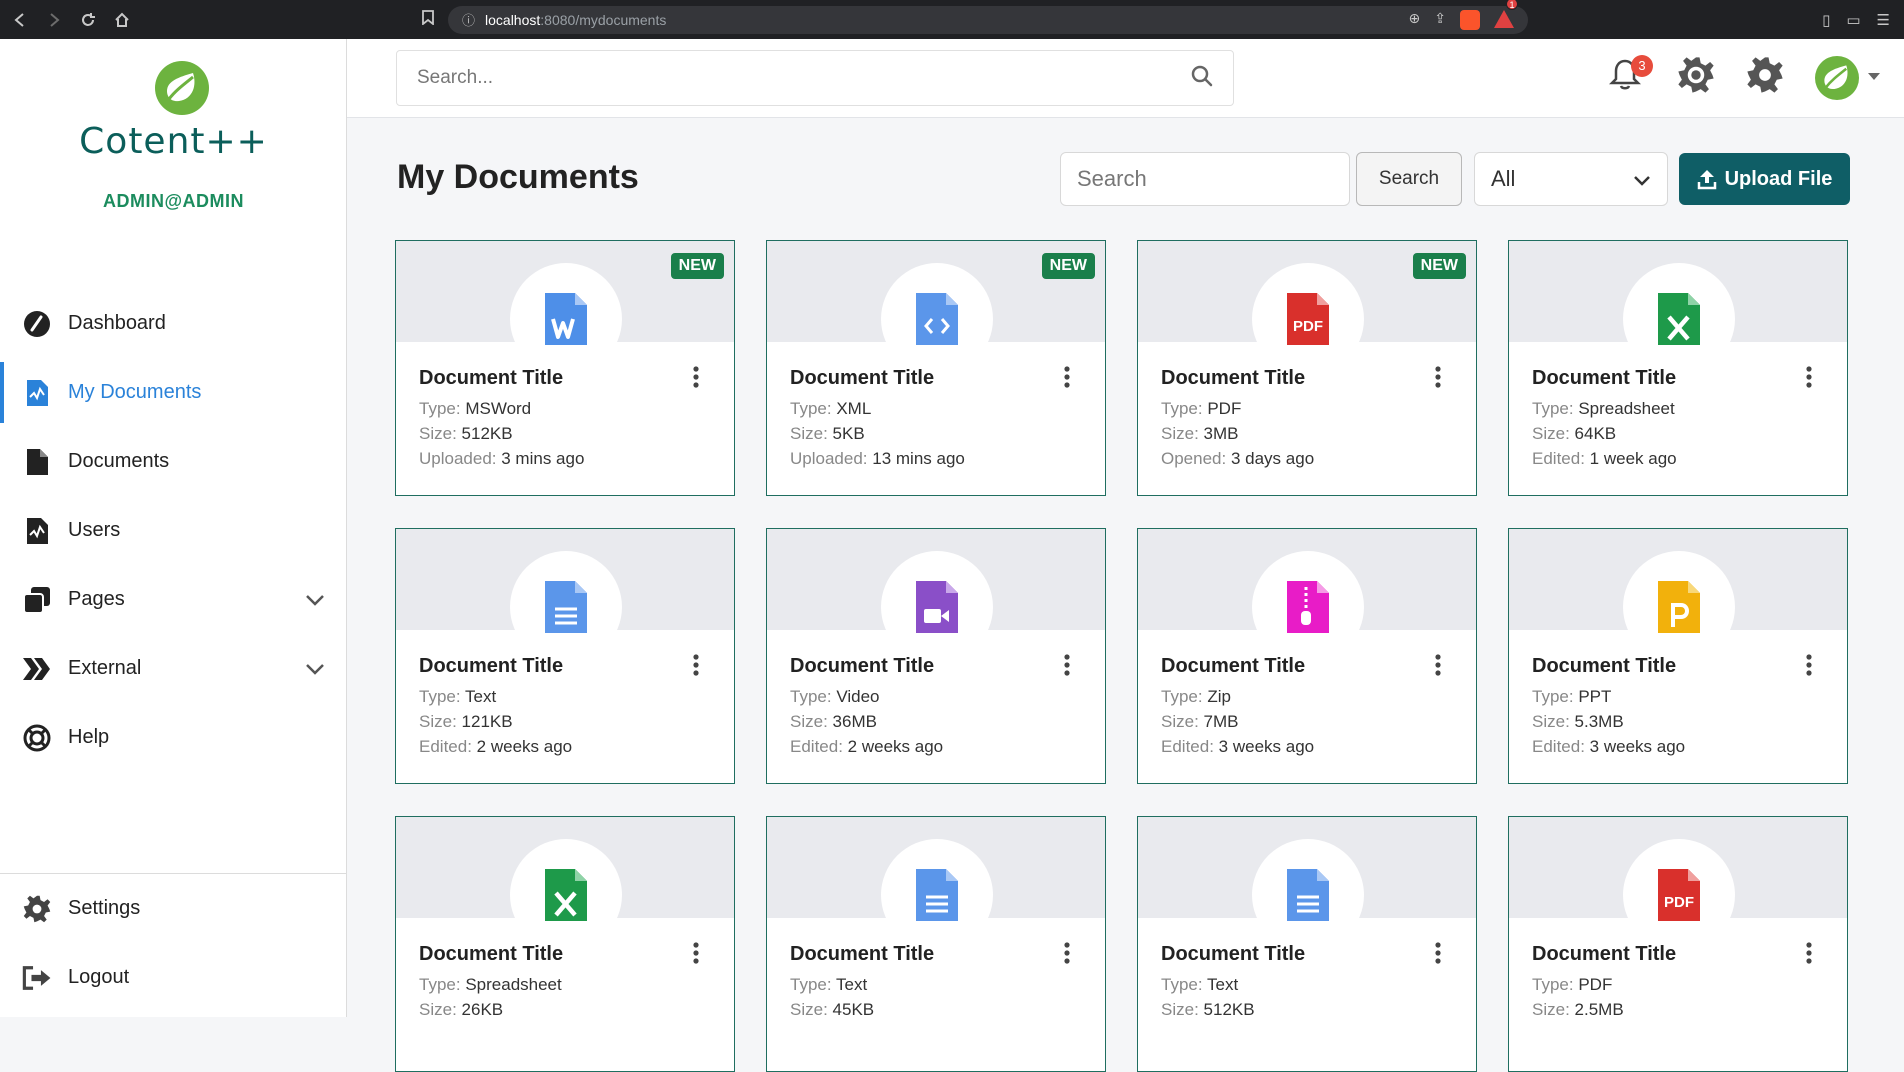 This screenshot has width=1904, height=1072. Describe the element at coordinates (1630, 76) in the screenshot. I see `notifications-button: 3` at that location.